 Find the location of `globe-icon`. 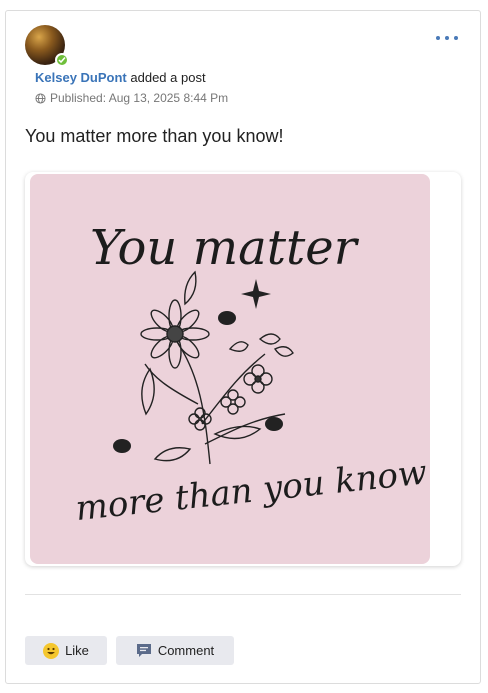

globe-icon is located at coordinates (40, 98).